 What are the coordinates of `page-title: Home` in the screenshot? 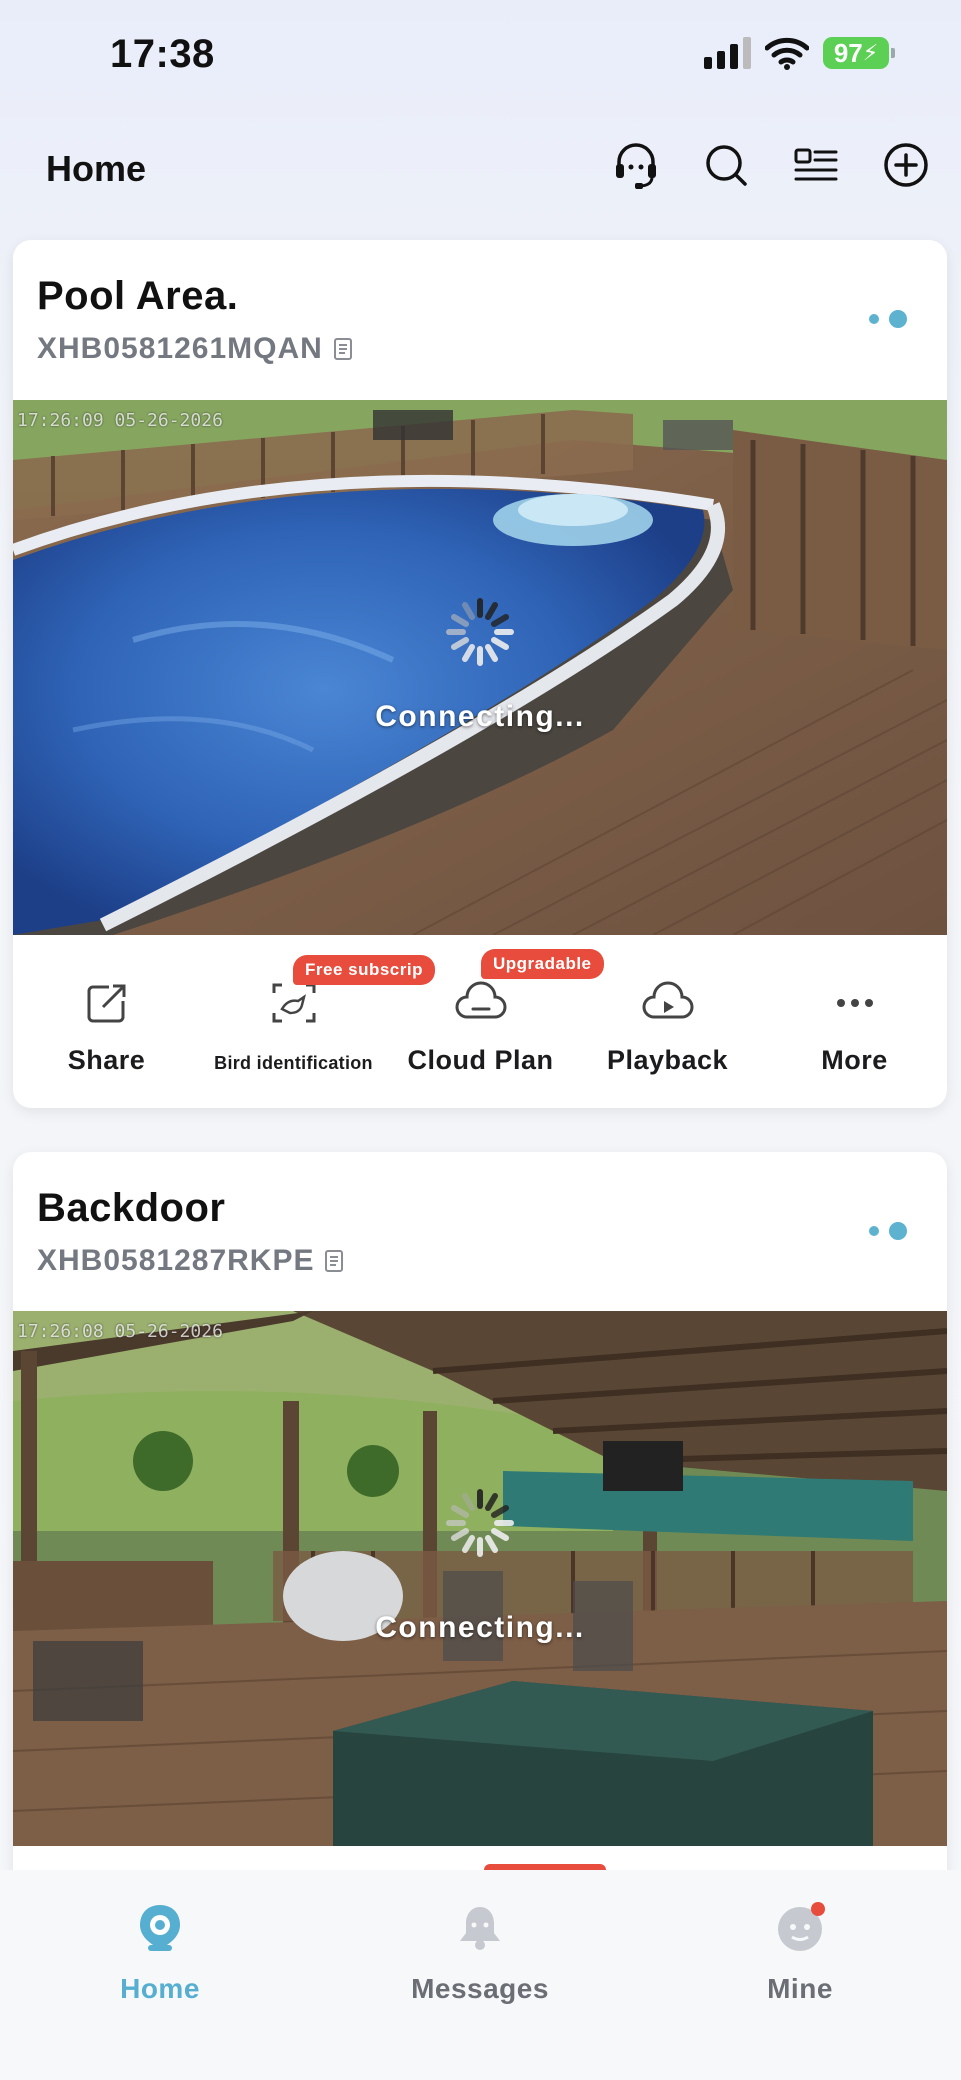 It's located at (96, 168).